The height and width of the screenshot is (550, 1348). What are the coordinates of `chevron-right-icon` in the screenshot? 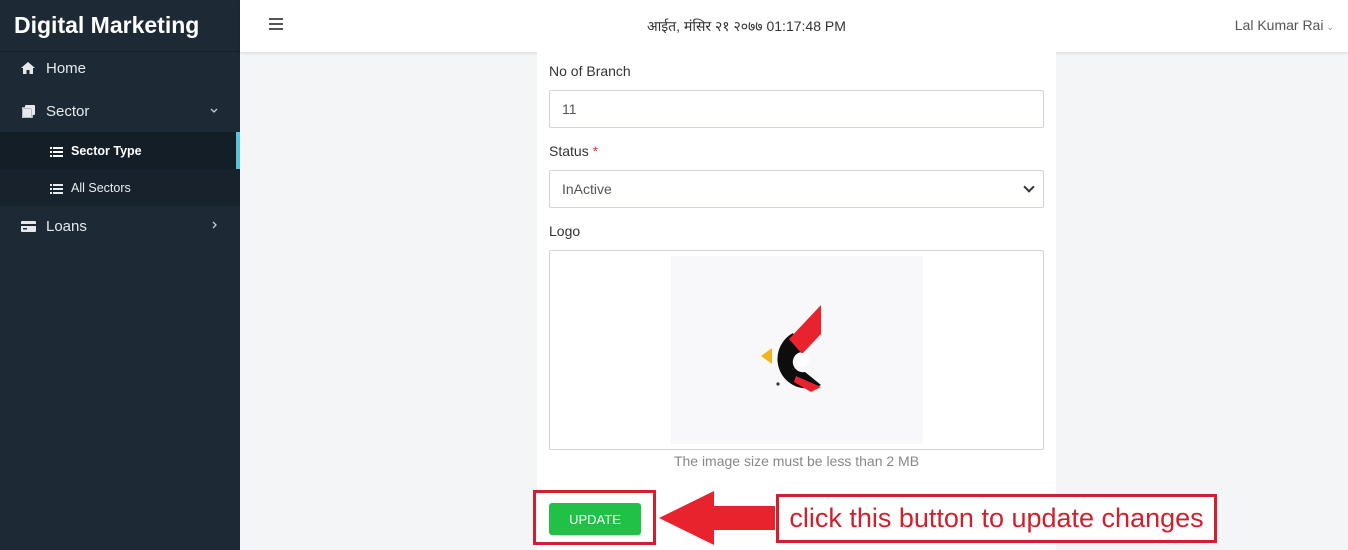 It's located at (215, 226).